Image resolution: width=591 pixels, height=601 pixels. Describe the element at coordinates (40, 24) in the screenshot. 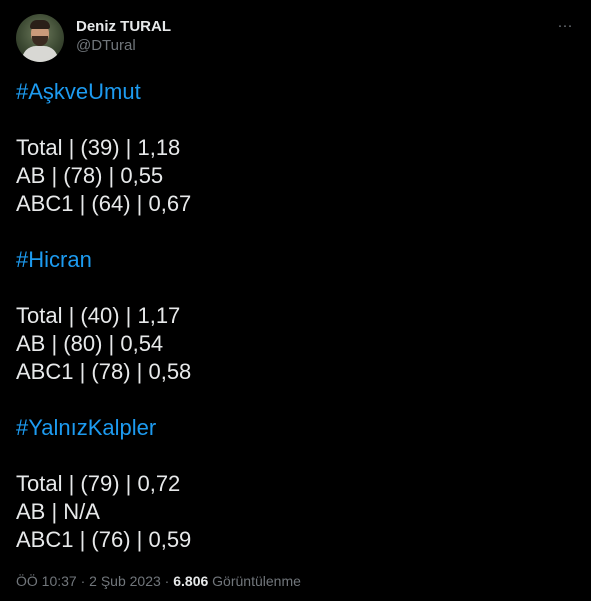

I see `avatar-hair` at that location.